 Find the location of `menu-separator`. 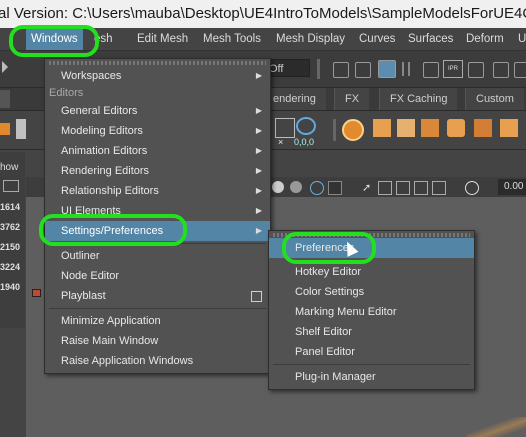

menu-separator is located at coordinates (371, 364).